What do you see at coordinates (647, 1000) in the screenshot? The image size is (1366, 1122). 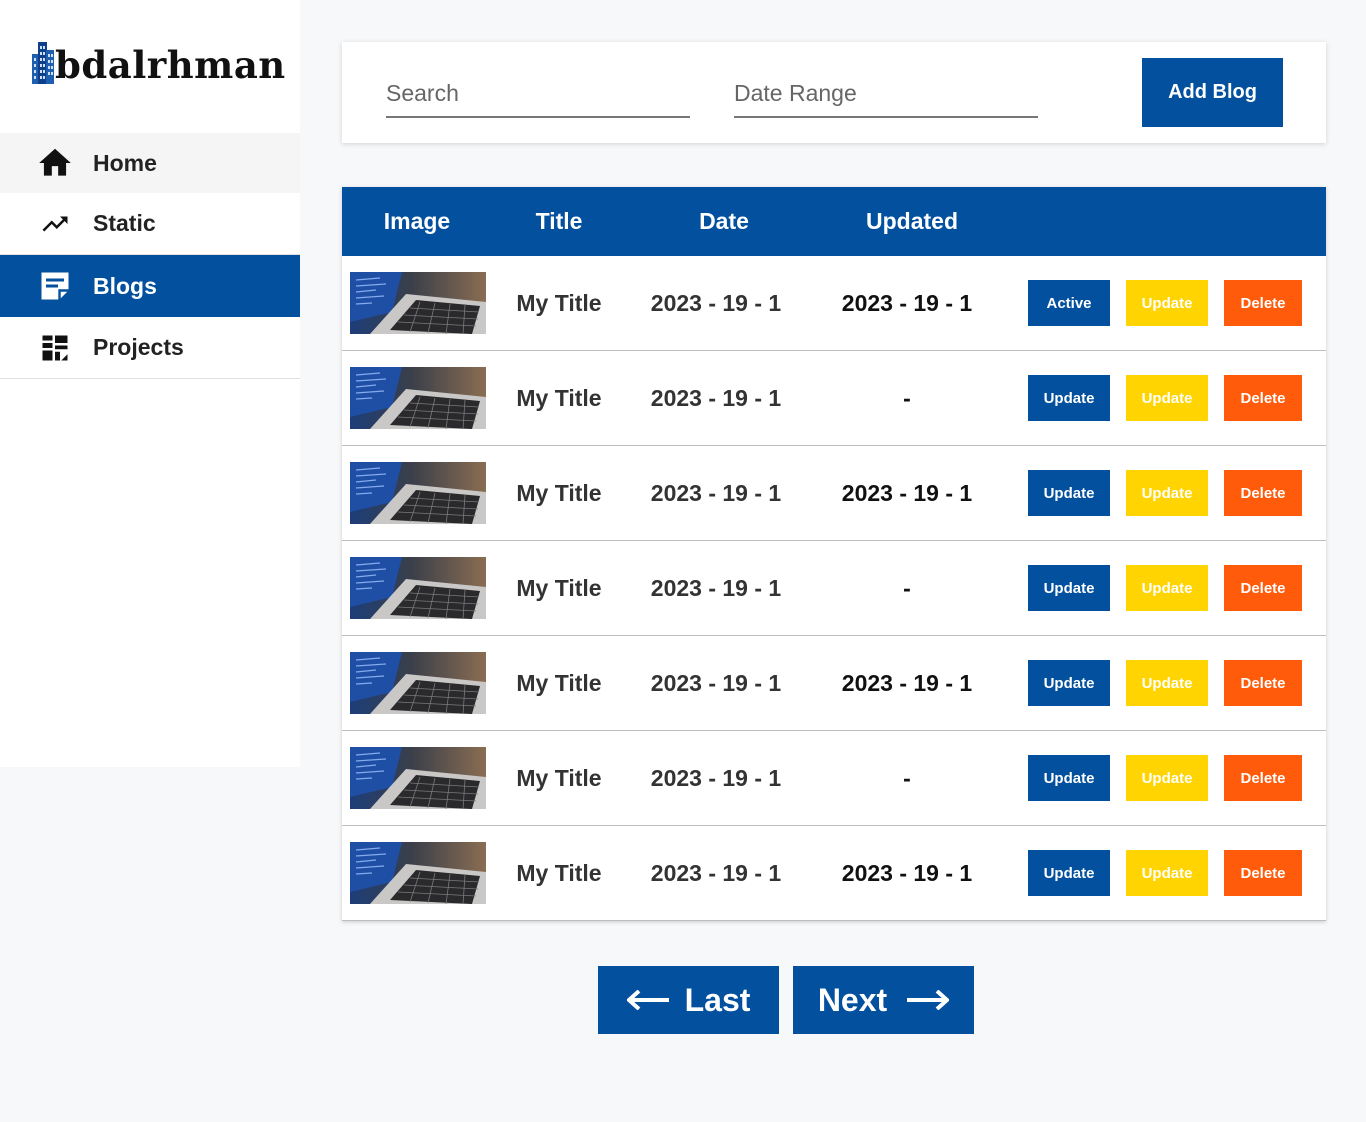 I see `arrow-left-icon` at bounding box center [647, 1000].